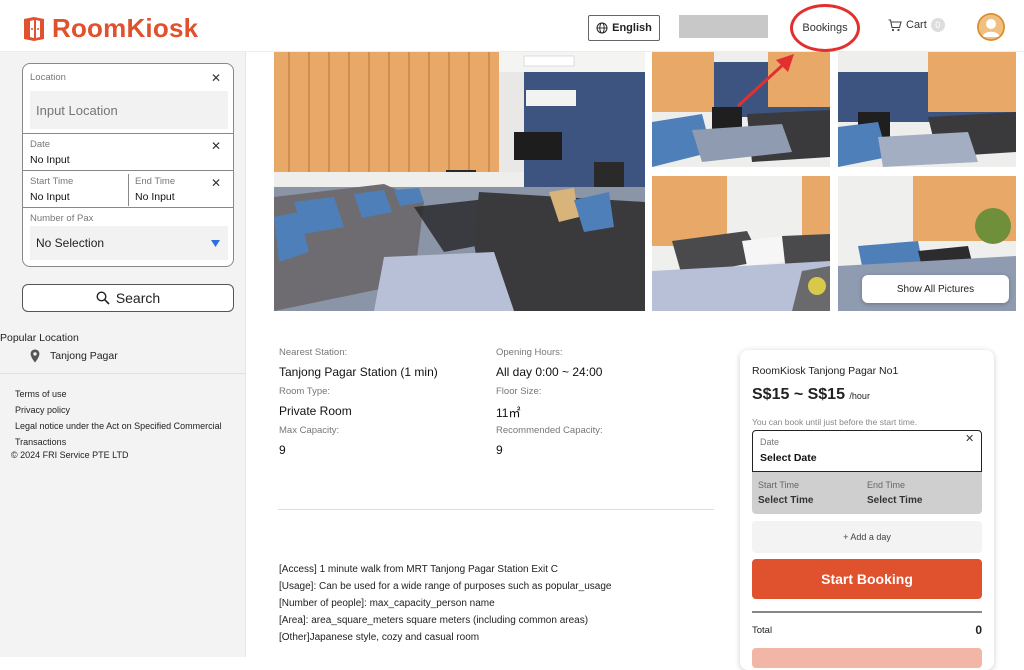  I want to click on booking-date-label: Date, so click(770, 442).